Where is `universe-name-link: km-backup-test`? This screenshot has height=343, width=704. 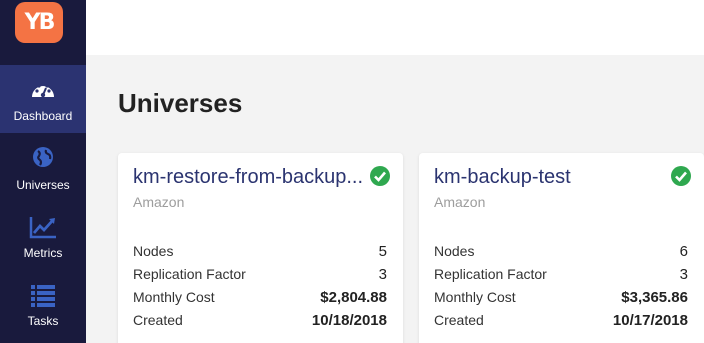
universe-name-link: km-backup-test is located at coordinates (502, 177).